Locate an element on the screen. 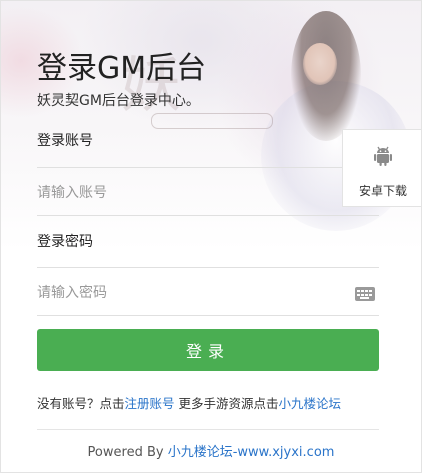  forum-link: 小九楼论坛 is located at coordinates (310, 403).